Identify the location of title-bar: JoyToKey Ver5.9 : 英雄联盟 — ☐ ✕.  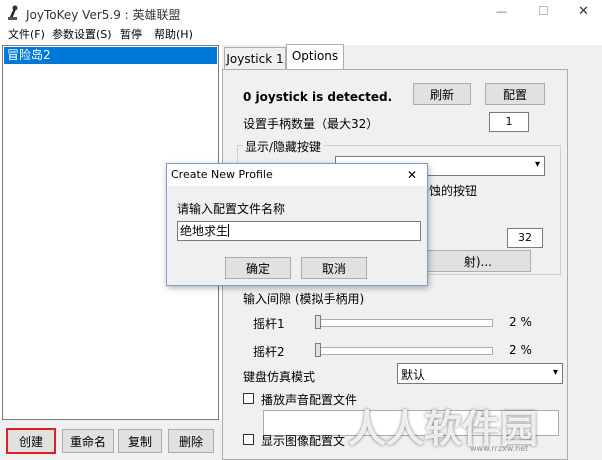
(301, 14).